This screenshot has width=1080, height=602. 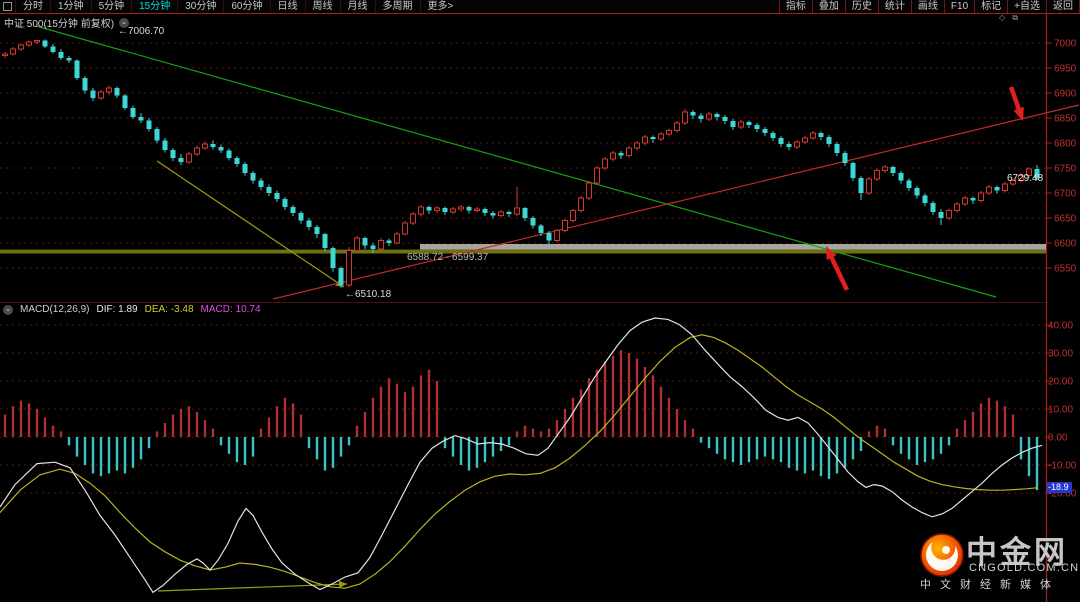 I want to click on price-axis-label: 7000, so click(x=1065, y=44).